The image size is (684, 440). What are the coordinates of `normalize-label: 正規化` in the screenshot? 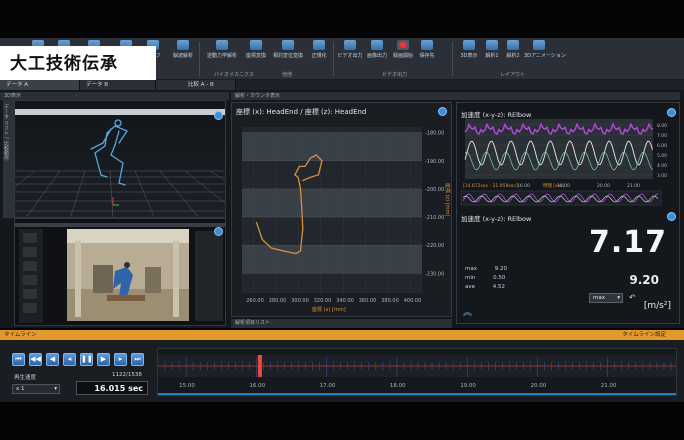 It's located at (319, 56).